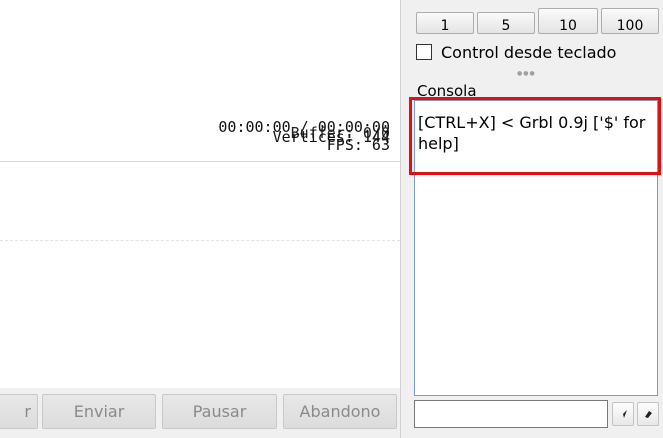 This screenshot has height=438, width=663. What do you see at coordinates (568, 21) in the screenshot?
I see `jog-step-10-button: 10` at bounding box center [568, 21].